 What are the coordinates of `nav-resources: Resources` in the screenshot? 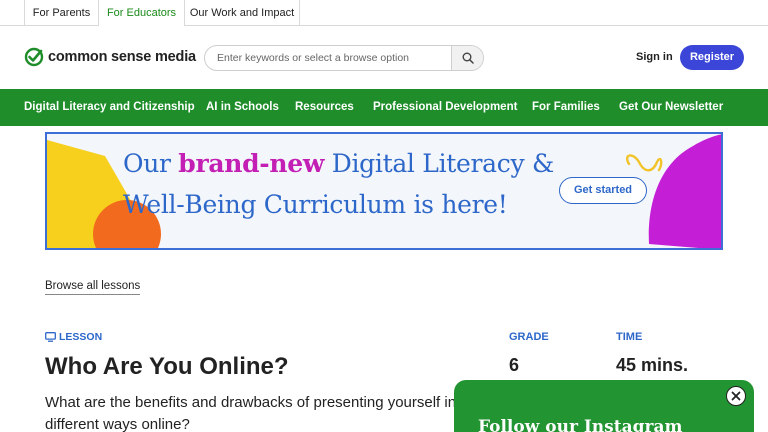 It's located at (324, 107).